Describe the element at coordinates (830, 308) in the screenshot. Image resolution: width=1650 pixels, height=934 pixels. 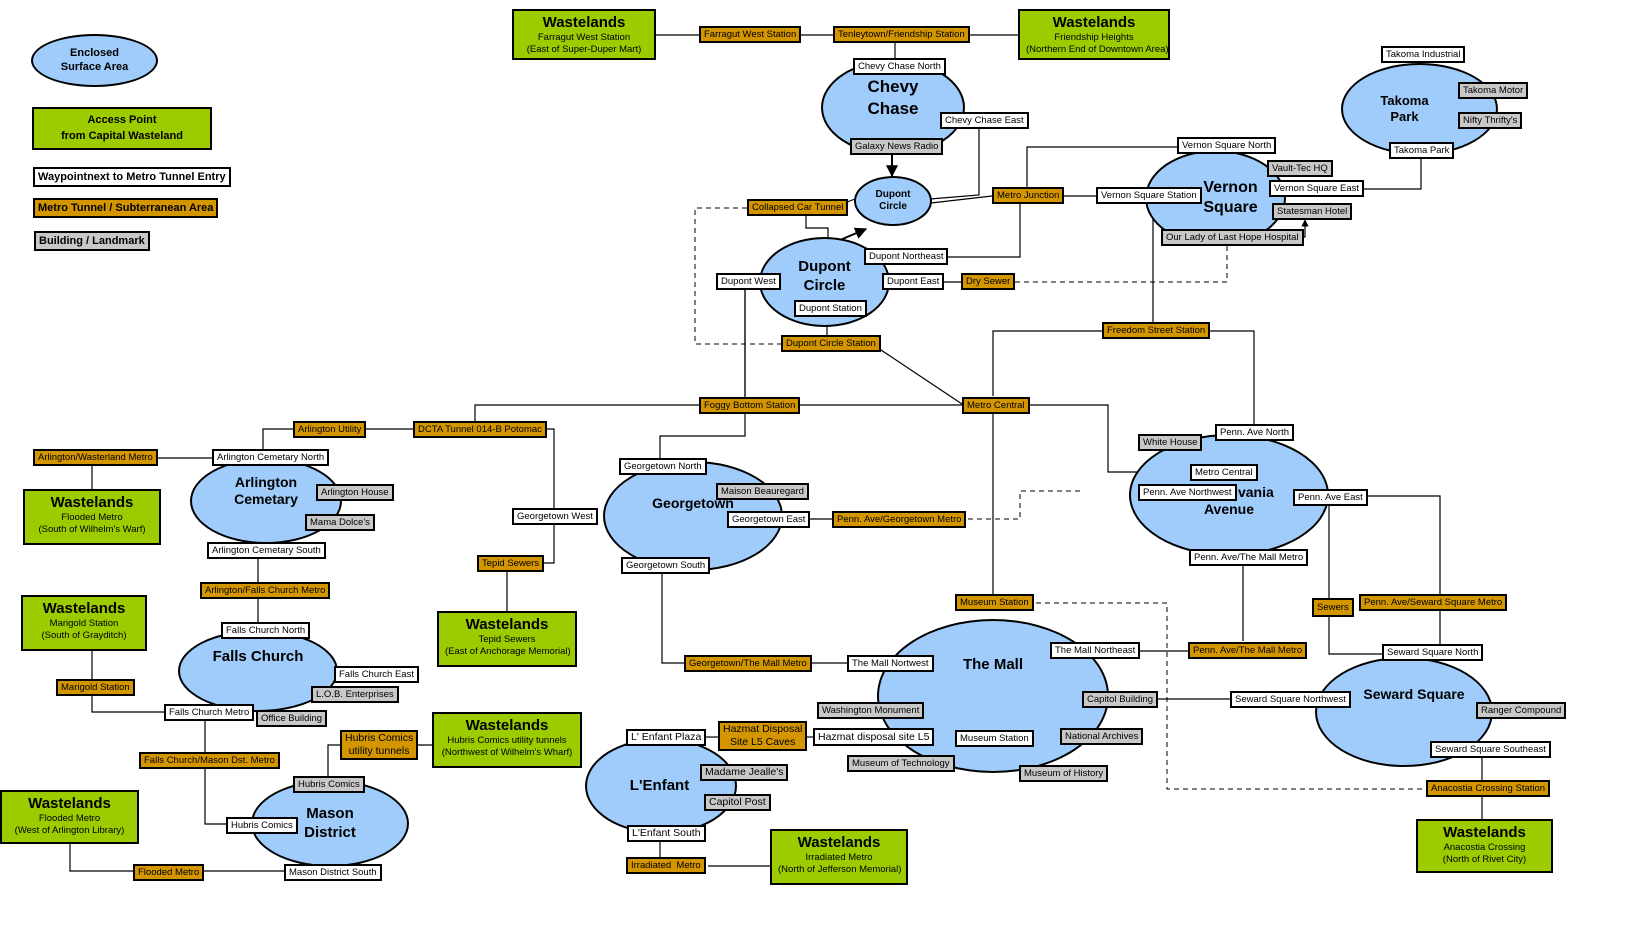
I see `waypoint-dupont-station: Dupont Station` at that location.